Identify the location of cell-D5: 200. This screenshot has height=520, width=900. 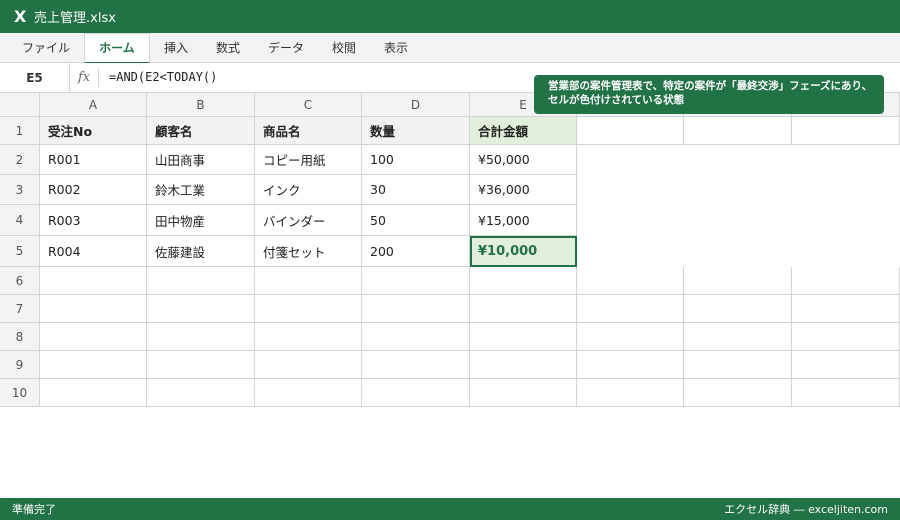
(416, 251).